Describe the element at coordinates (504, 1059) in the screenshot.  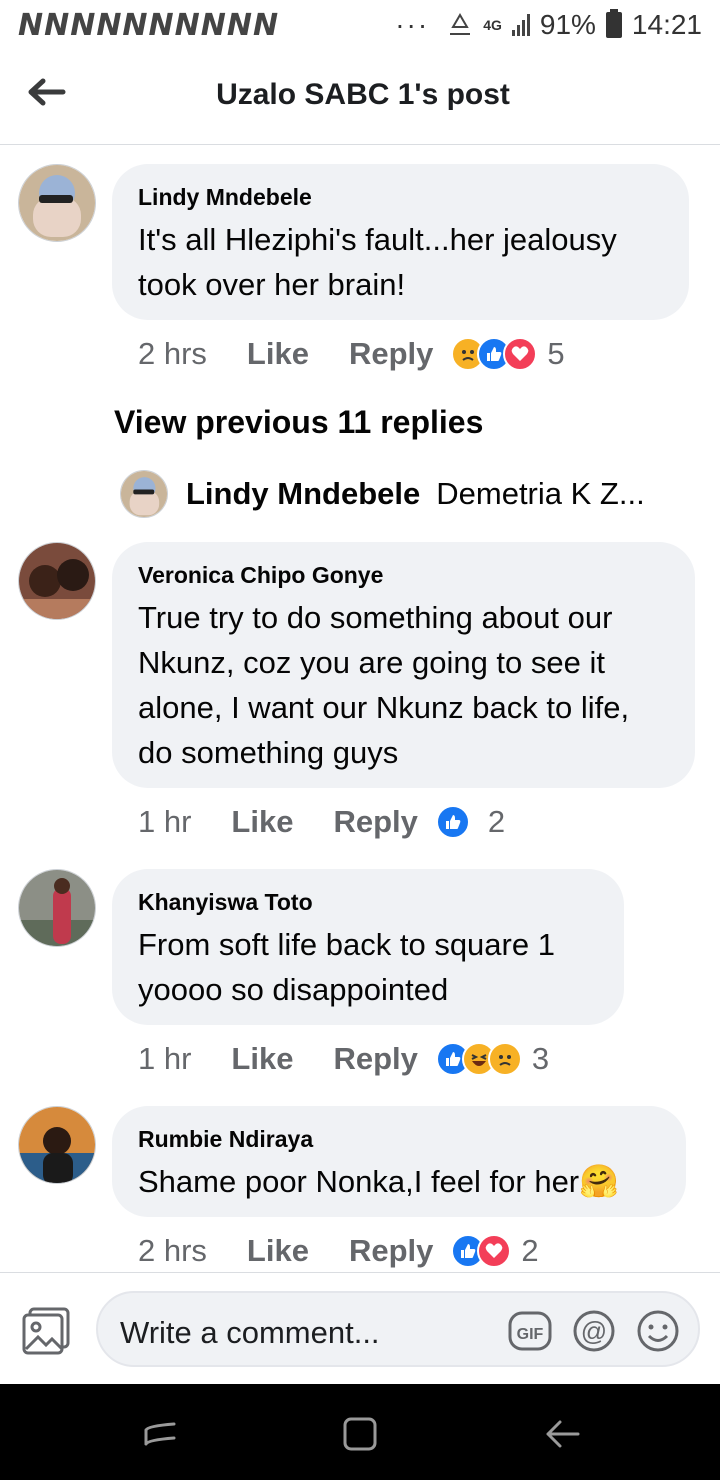
I see `sad-reaction-icon` at that location.